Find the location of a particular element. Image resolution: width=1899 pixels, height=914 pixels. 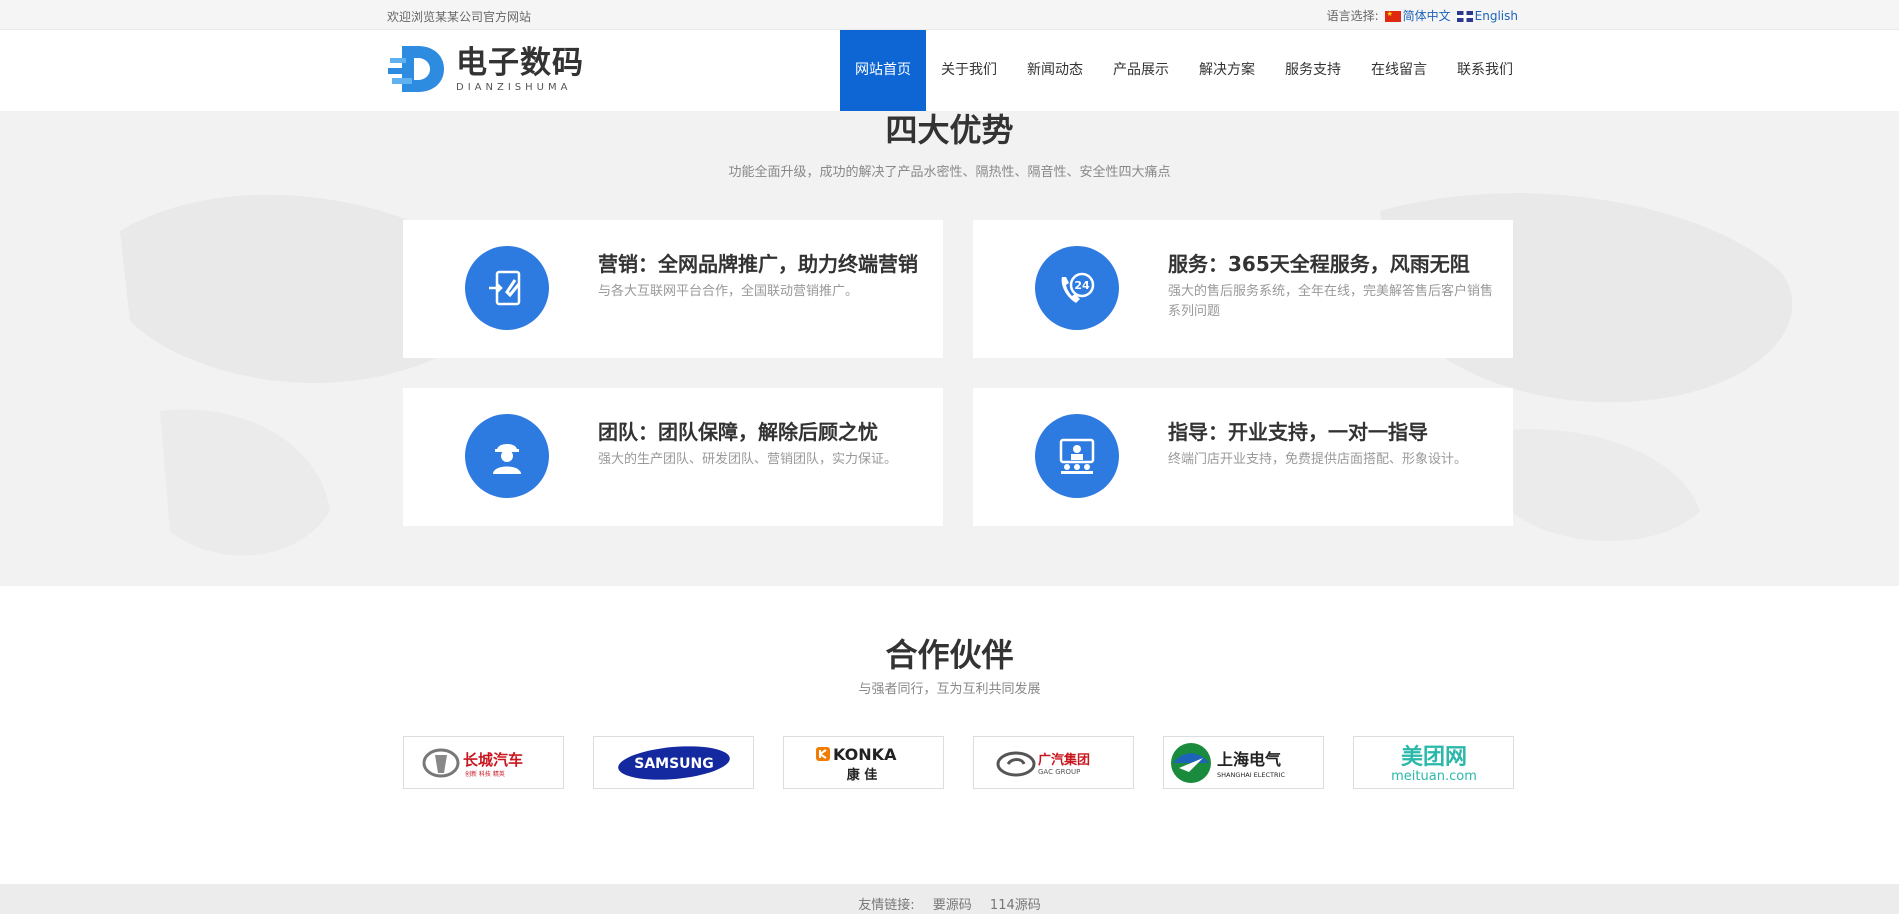

card-title: 指导：开业支持，一对一指导 is located at coordinates (1298, 432).